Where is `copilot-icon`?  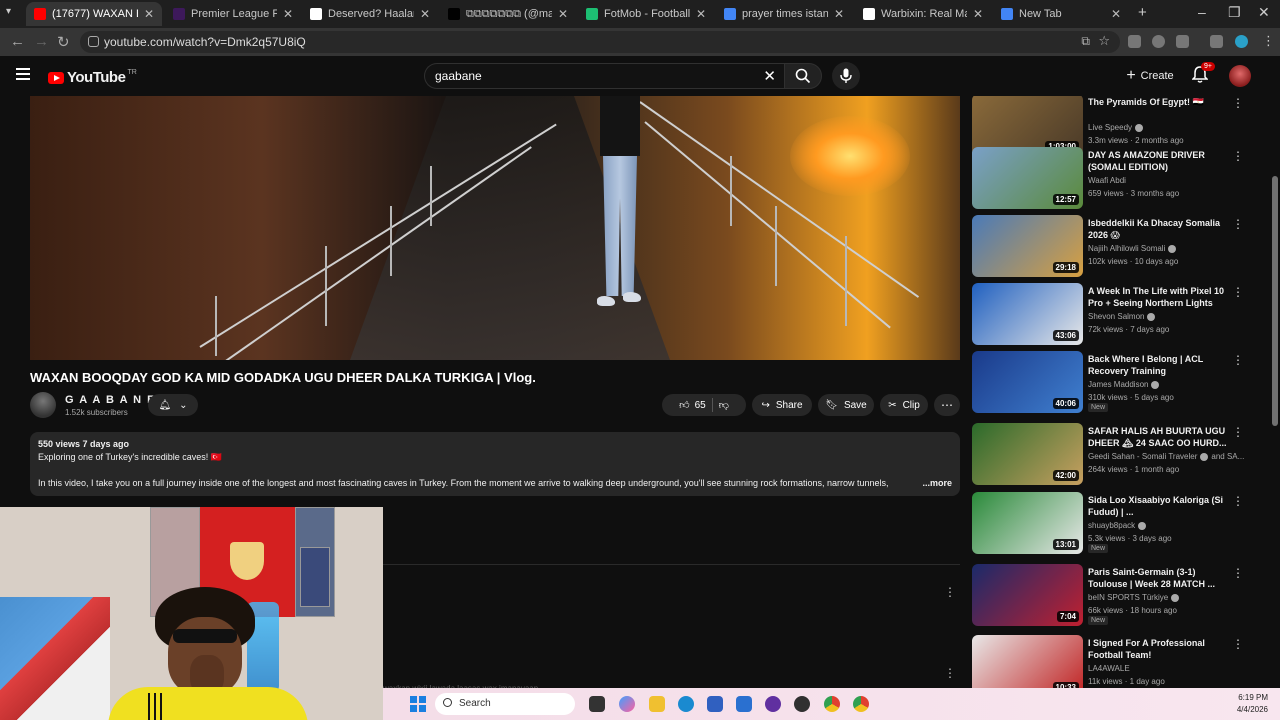
copilot-icon is located at coordinates (627, 704).